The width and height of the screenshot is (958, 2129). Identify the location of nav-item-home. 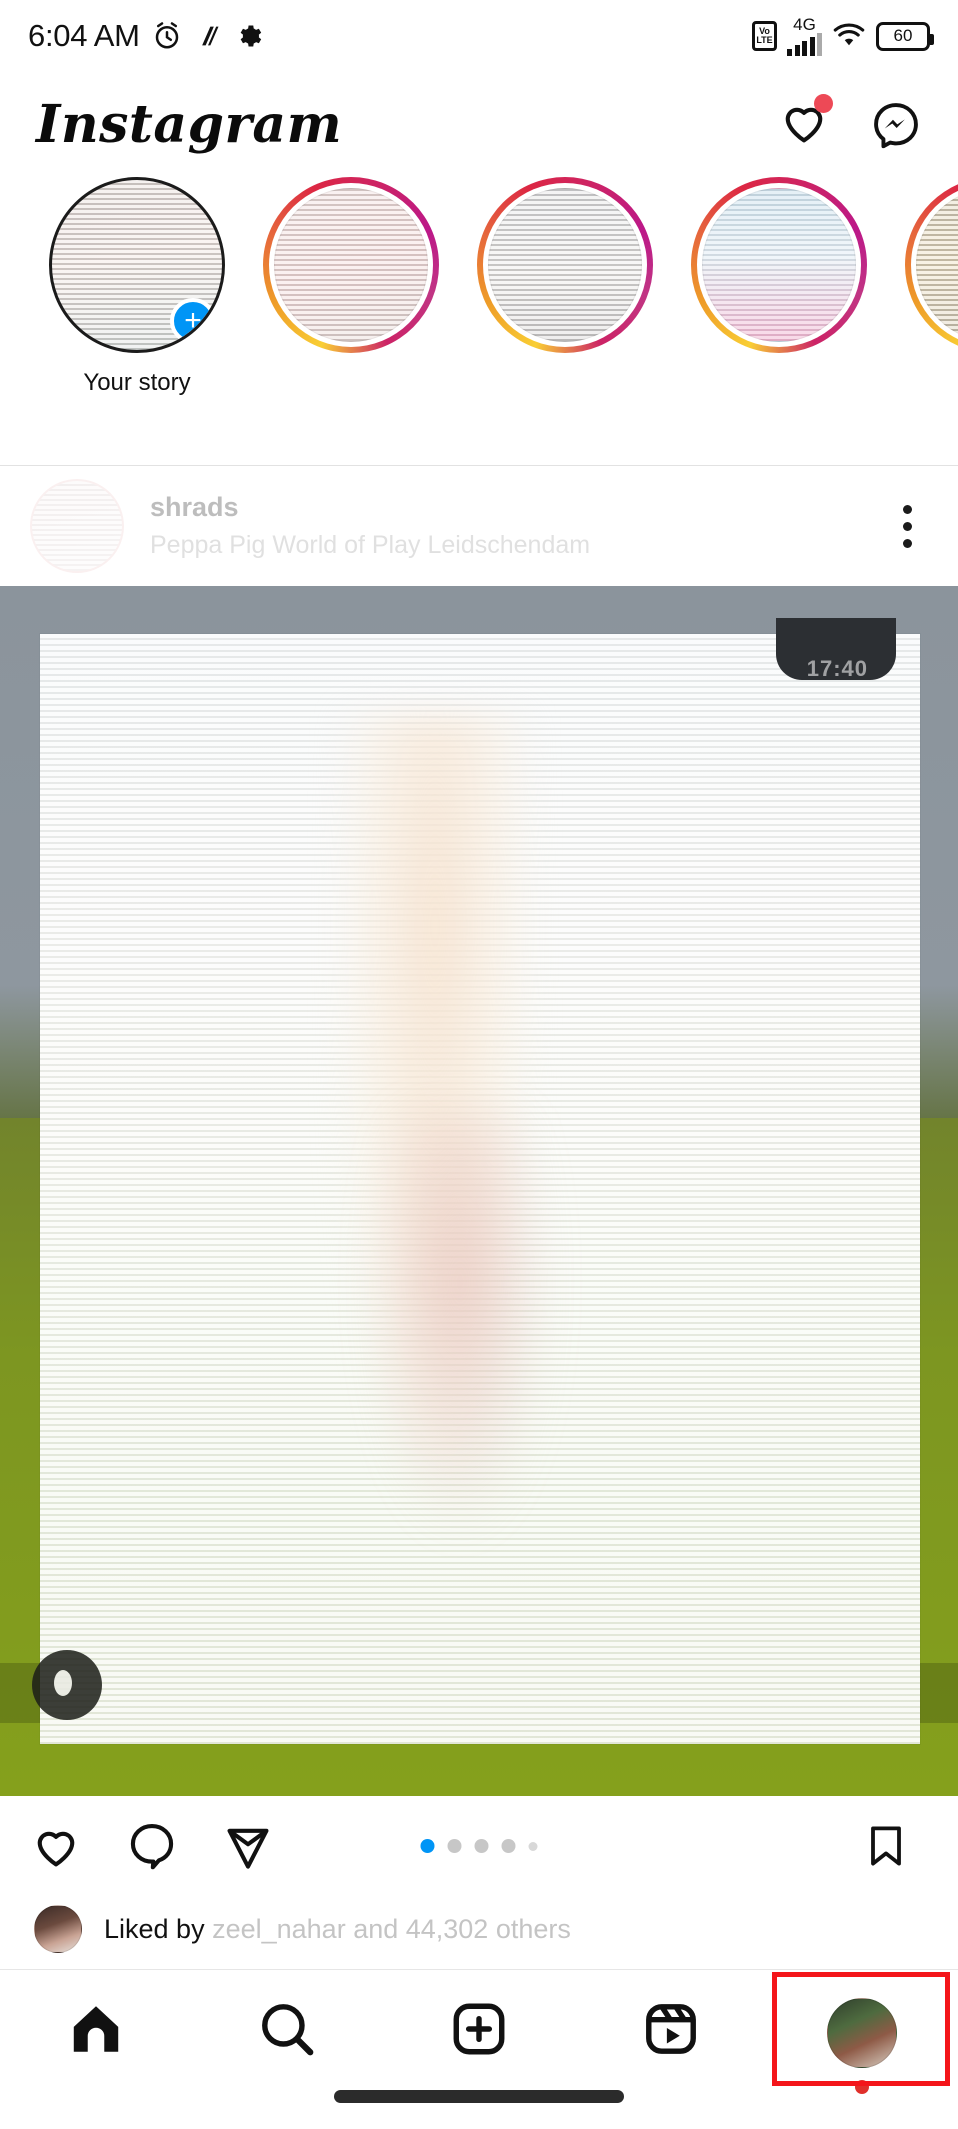
(96, 2029).